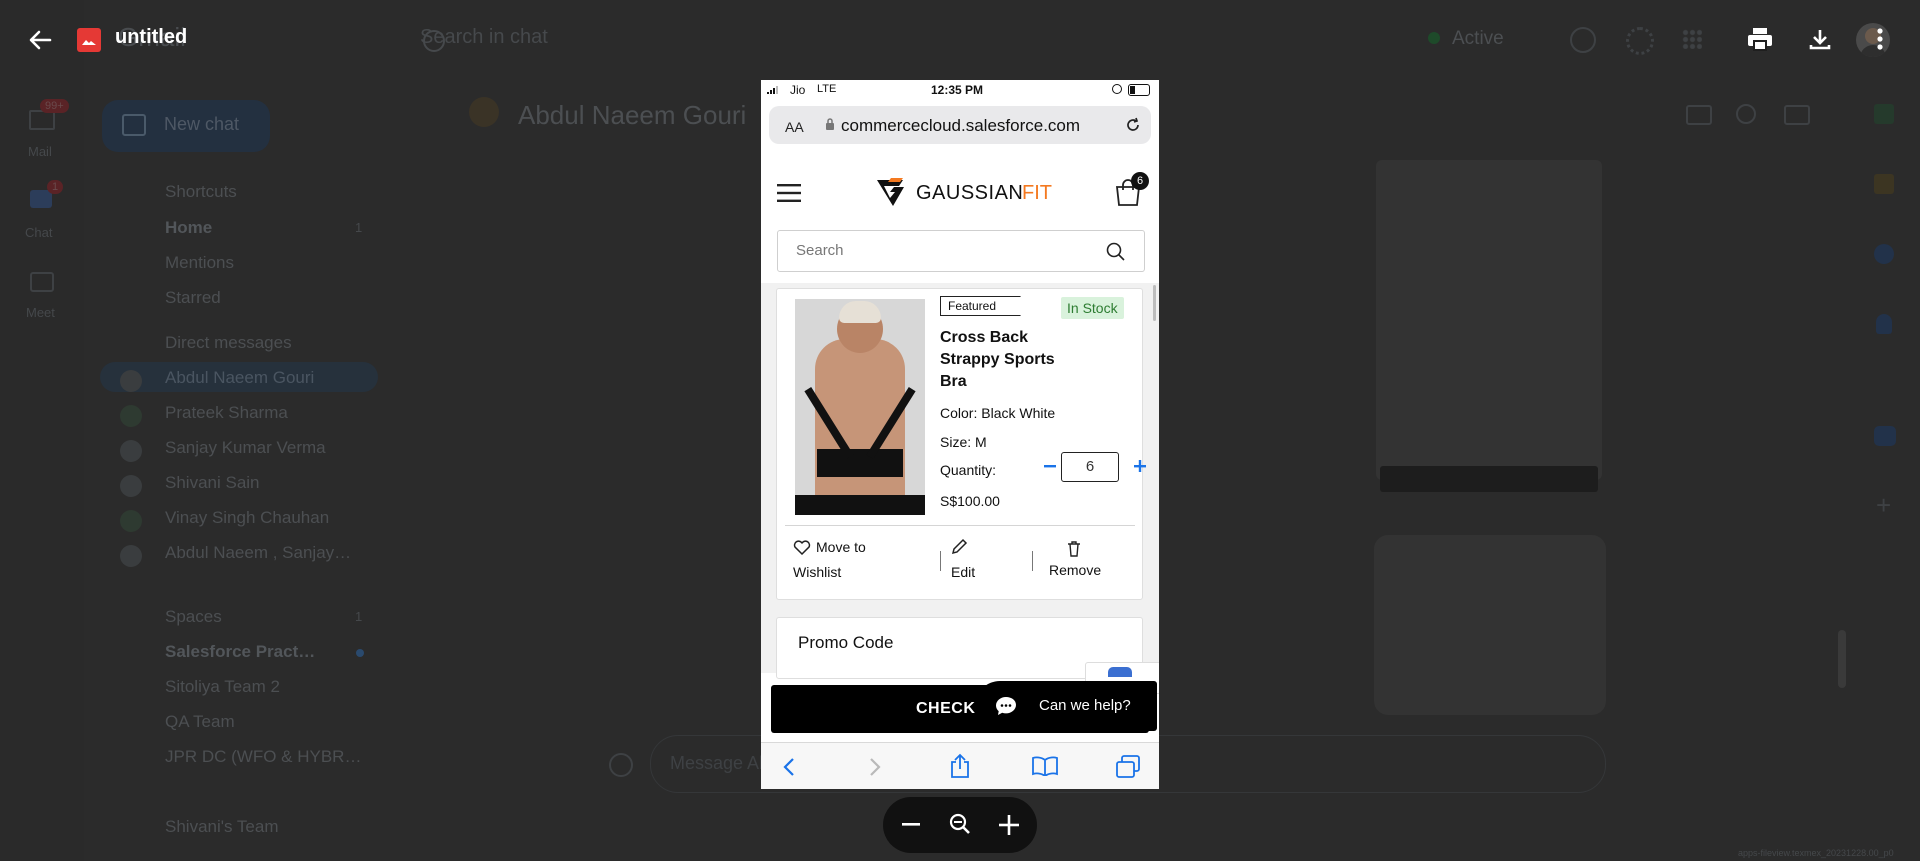  I want to click on dm-item: Prateek Sharma, so click(226, 412).